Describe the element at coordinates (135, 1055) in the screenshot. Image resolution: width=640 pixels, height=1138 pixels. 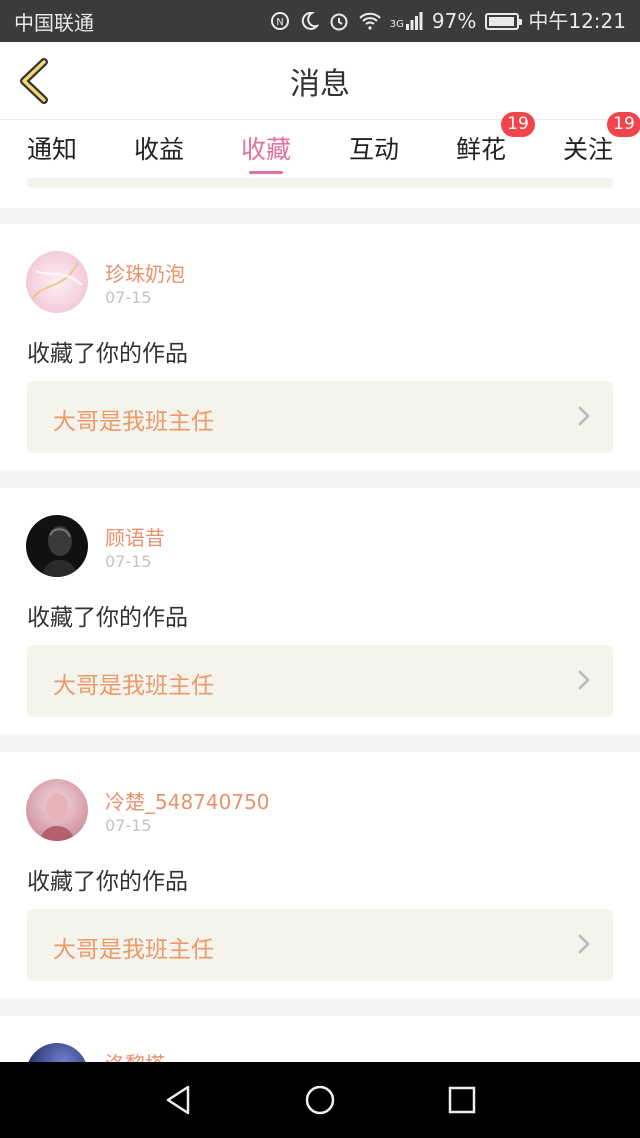
I see `username-link: 洛黎塔` at that location.